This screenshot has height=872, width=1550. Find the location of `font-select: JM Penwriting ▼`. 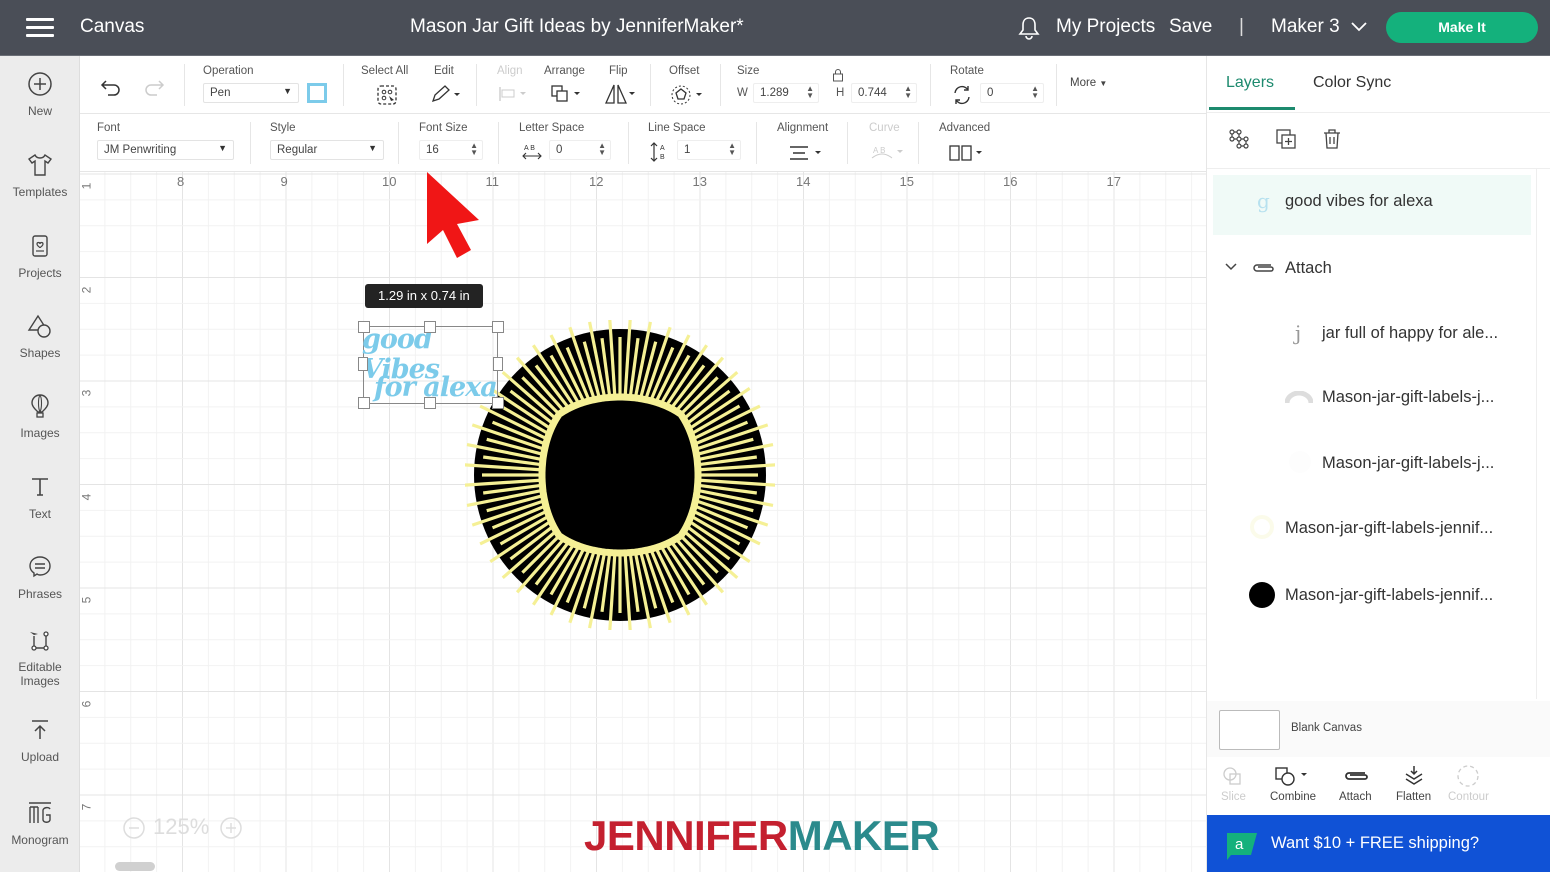

font-select: JM Penwriting ▼ is located at coordinates (165, 150).